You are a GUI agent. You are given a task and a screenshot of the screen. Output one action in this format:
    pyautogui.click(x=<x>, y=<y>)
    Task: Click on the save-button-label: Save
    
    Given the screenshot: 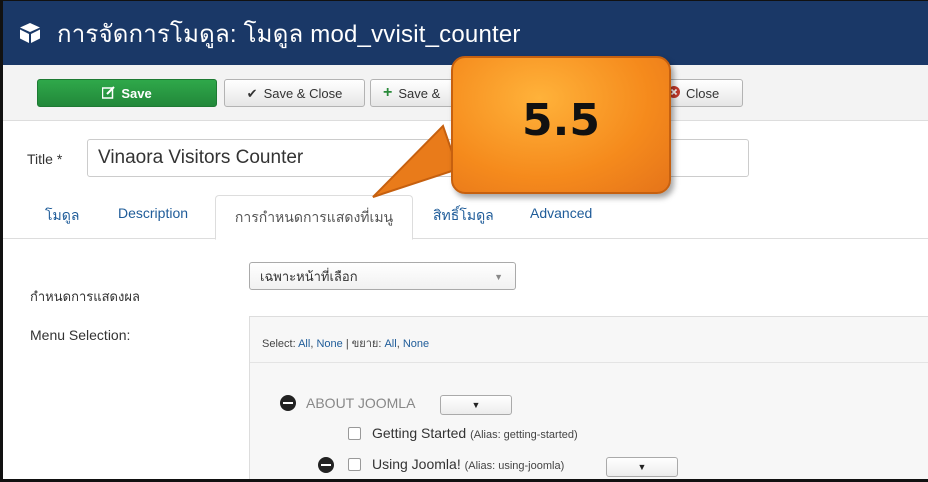 What is the action you would take?
    pyautogui.click(x=136, y=93)
    